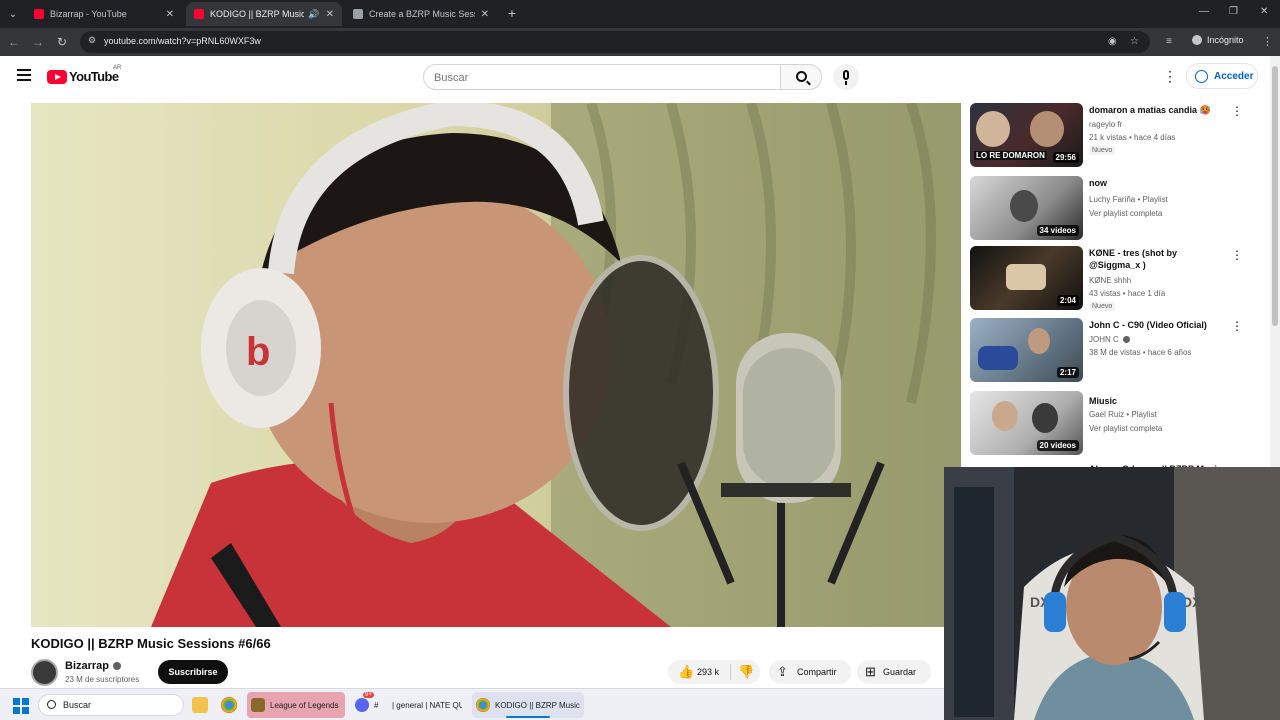  What do you see at coordinates (421, 14) in the screenshot?
I see `tab-create-bzrp: Create a BZRP Music Sessions ✕` at bounding box center [421, 14].